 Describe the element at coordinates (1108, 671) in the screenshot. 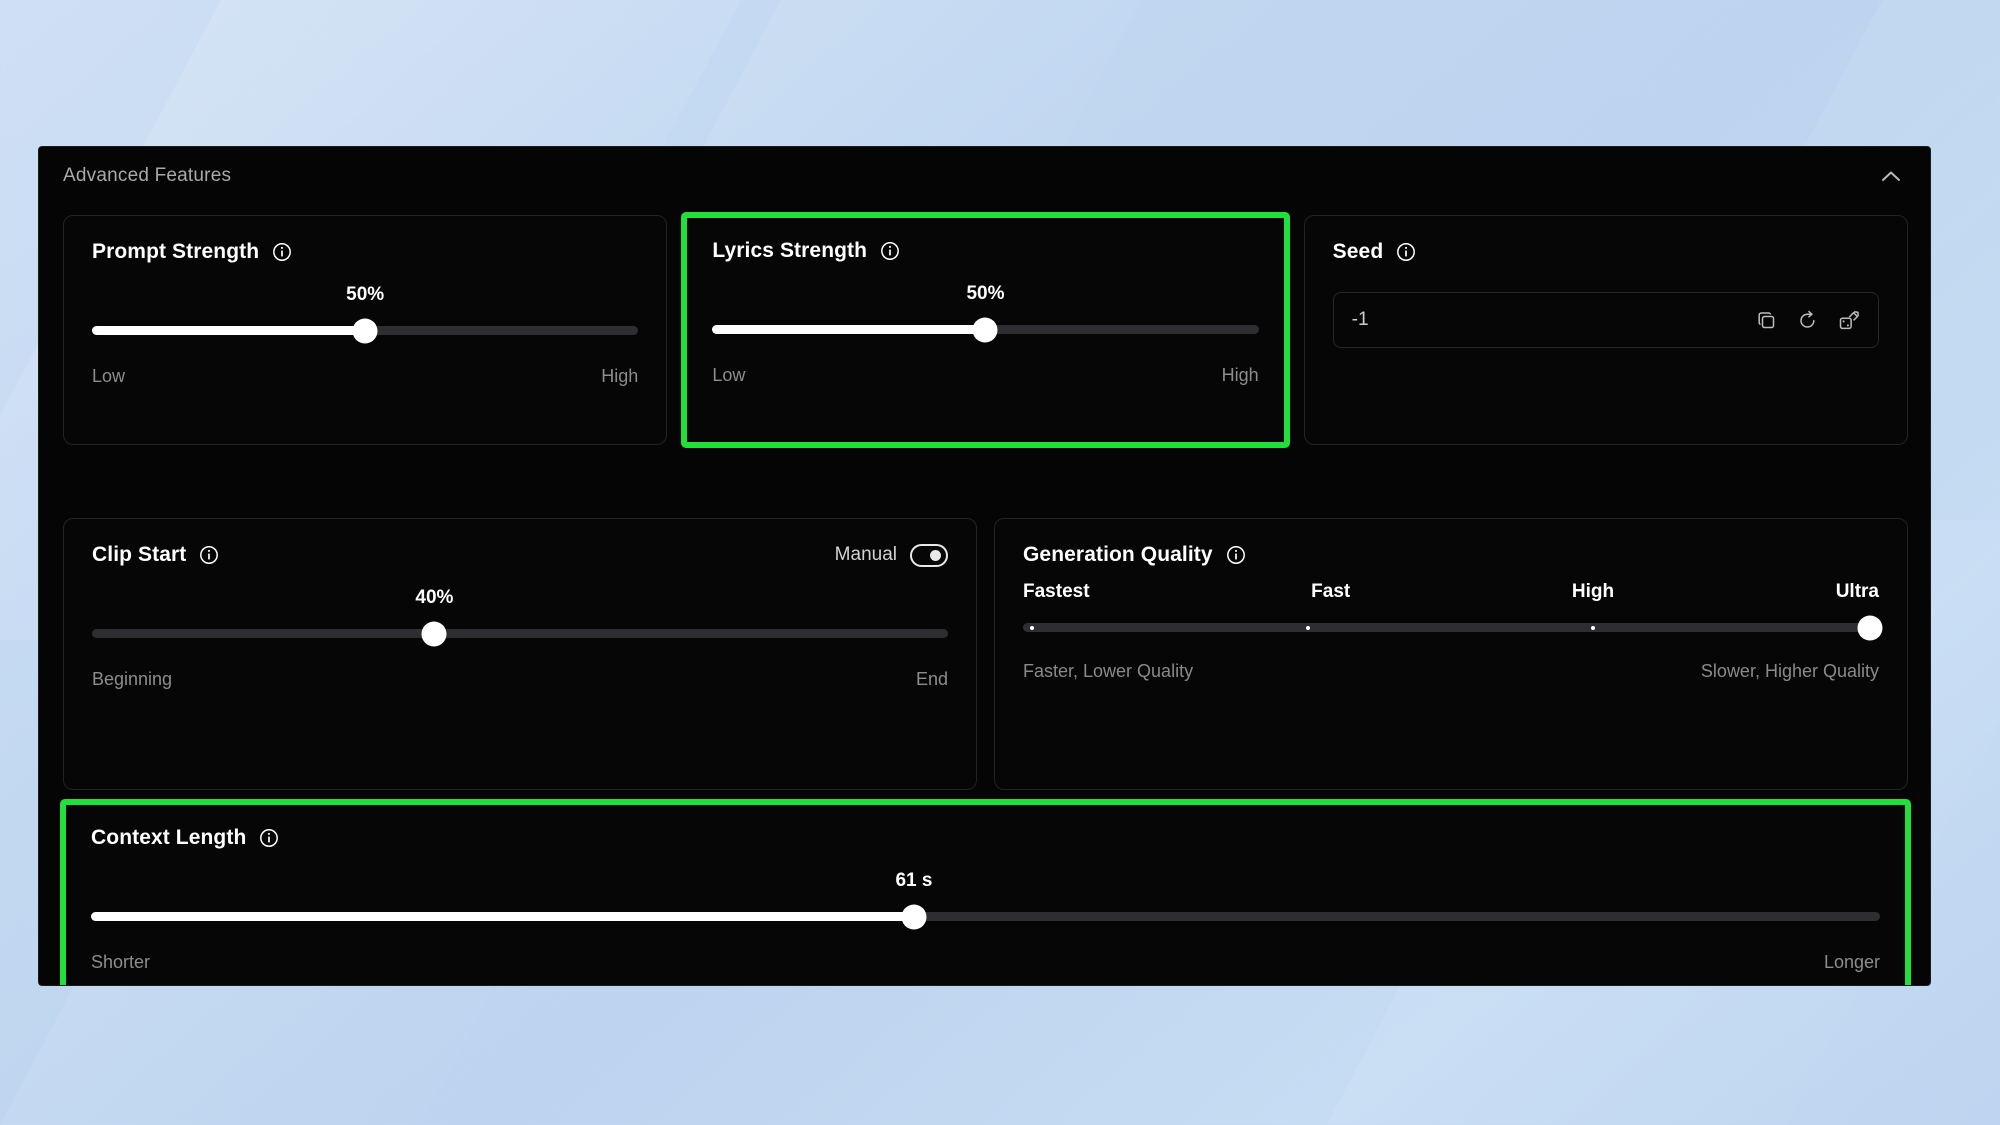

I see `quality-min-hint: Faster, Lower Quality` at that location.